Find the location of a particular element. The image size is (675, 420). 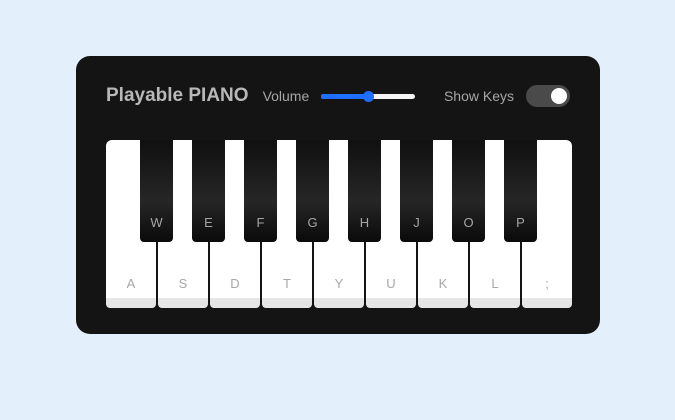

key-label: D is located at coordinates (235, 283).